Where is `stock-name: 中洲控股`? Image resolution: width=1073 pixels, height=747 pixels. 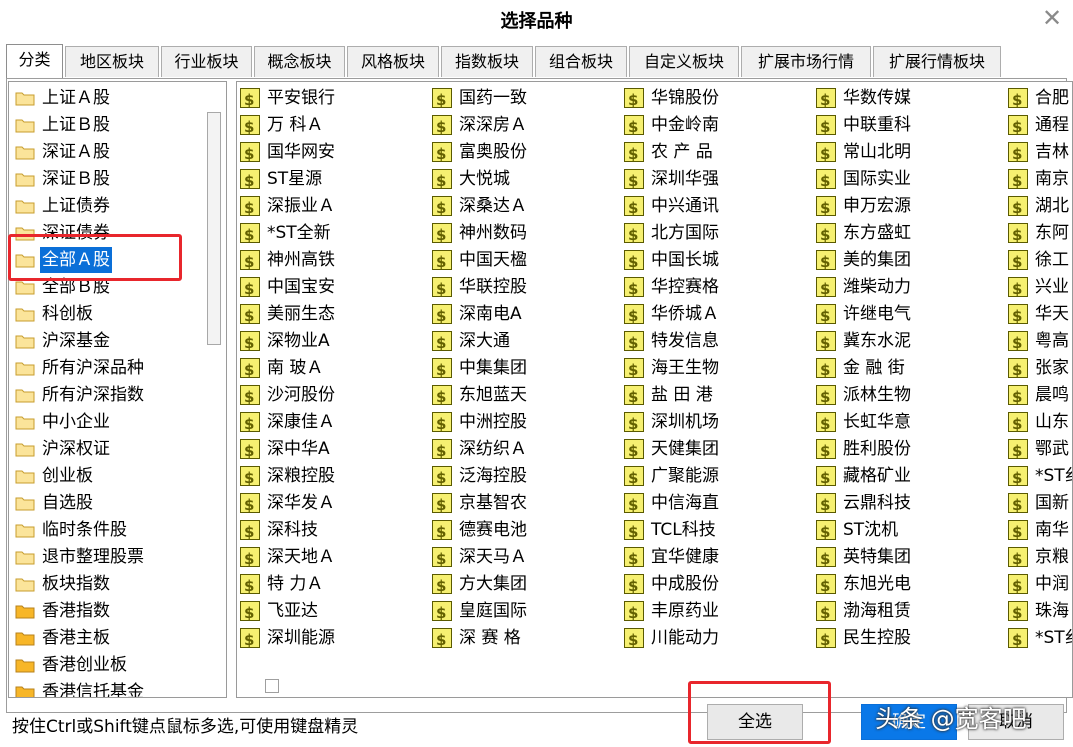
stock-name: 中洲控股 is located at coordinates (493, 422).